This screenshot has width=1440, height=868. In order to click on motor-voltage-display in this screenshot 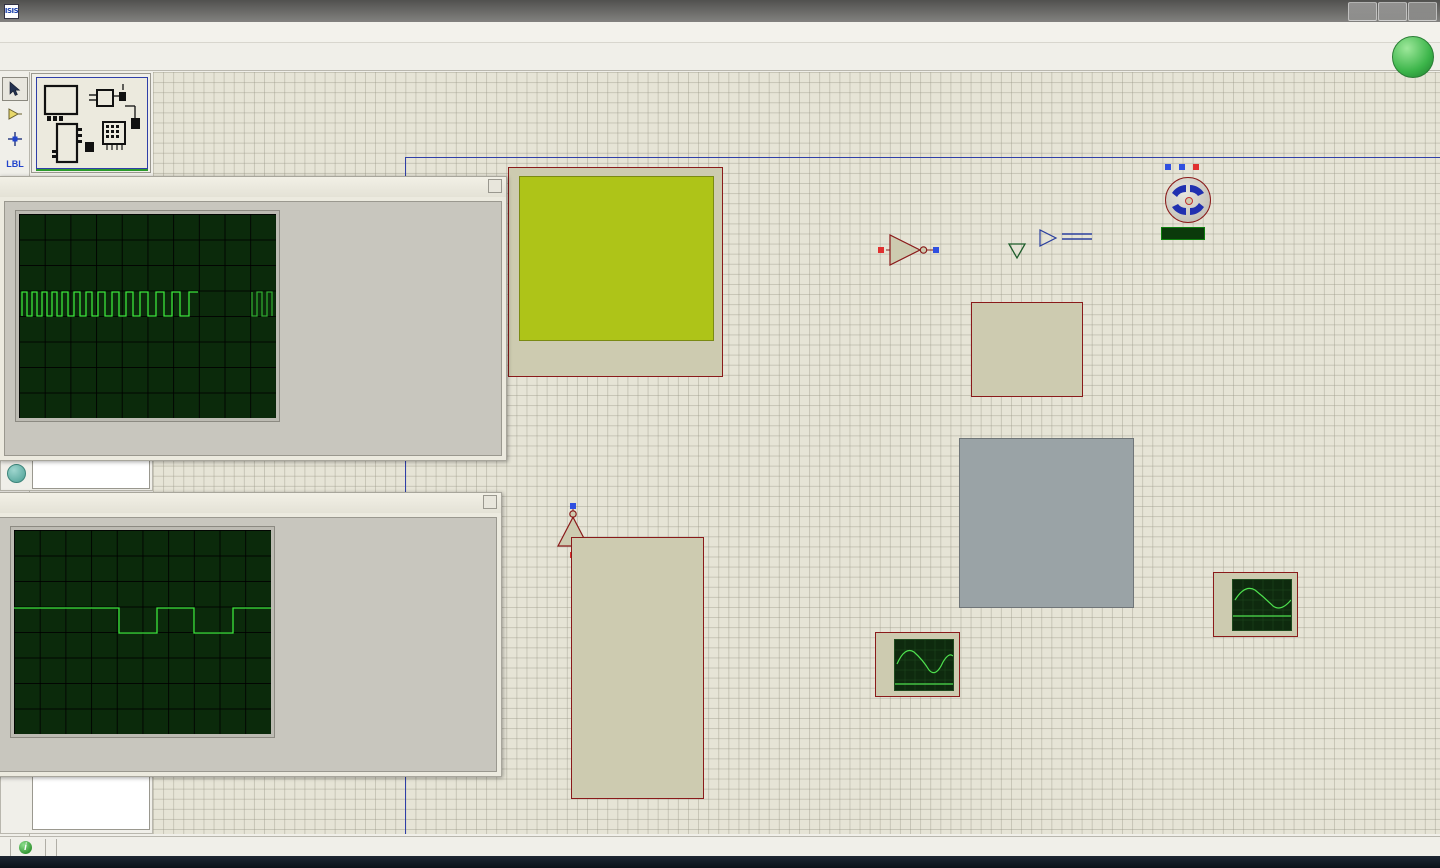, I will do `click(1183, 233)`.